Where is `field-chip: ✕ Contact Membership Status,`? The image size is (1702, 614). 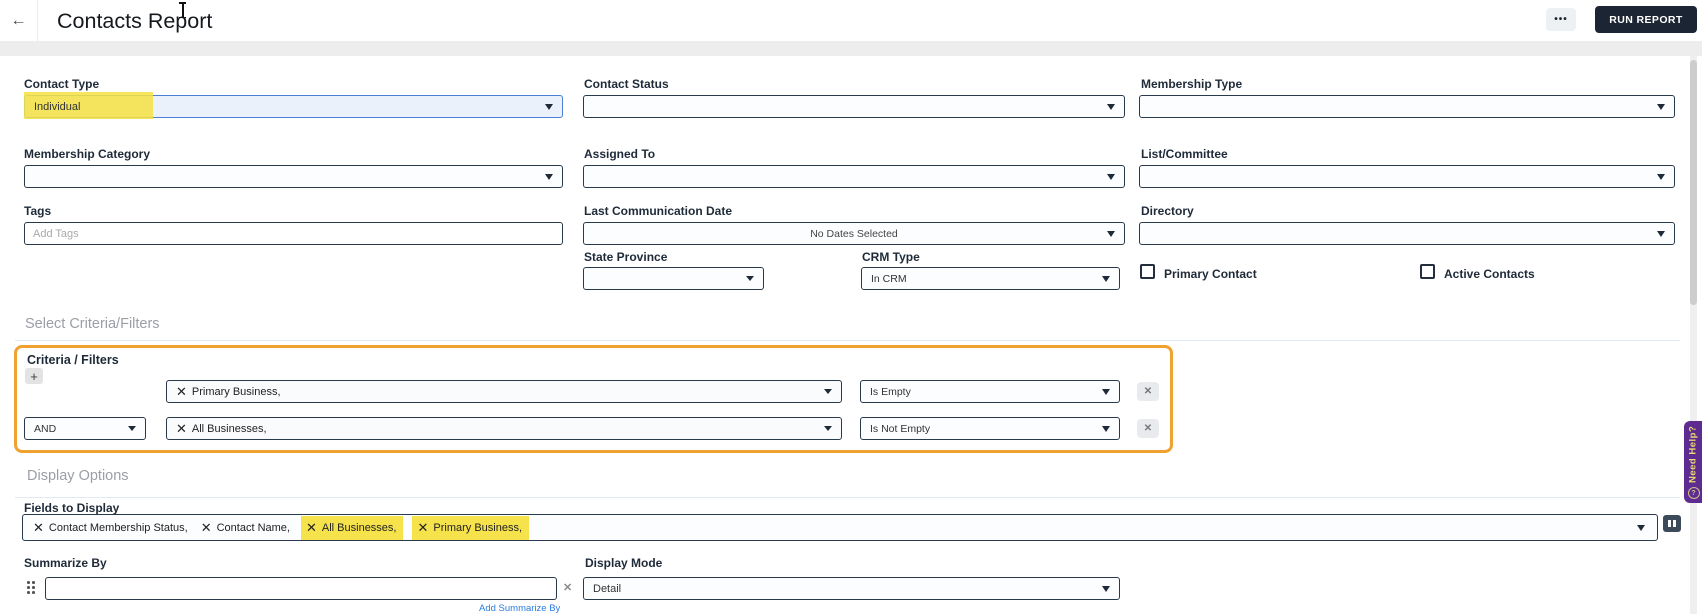 field-chip: ✕ Contact Membership Status, is located at coordinates (110, 528).